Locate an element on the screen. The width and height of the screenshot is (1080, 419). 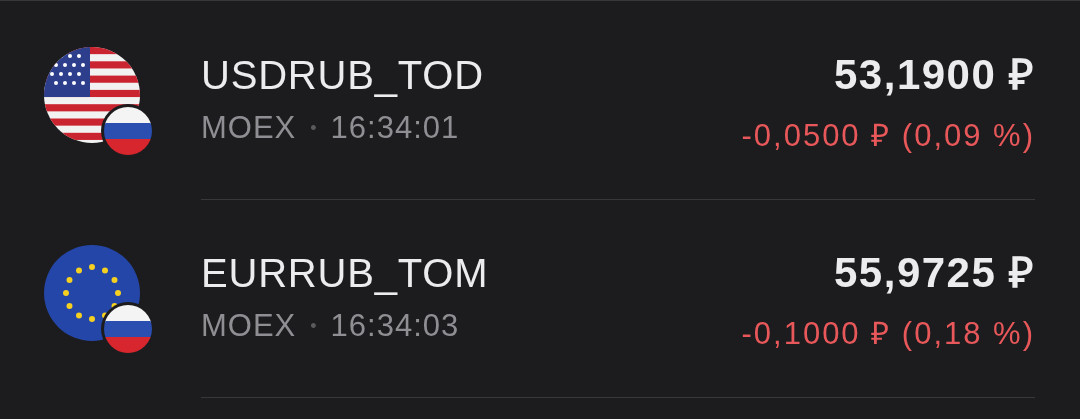
ticker: EURRUB_TOM is located at coordinates (345, 273).